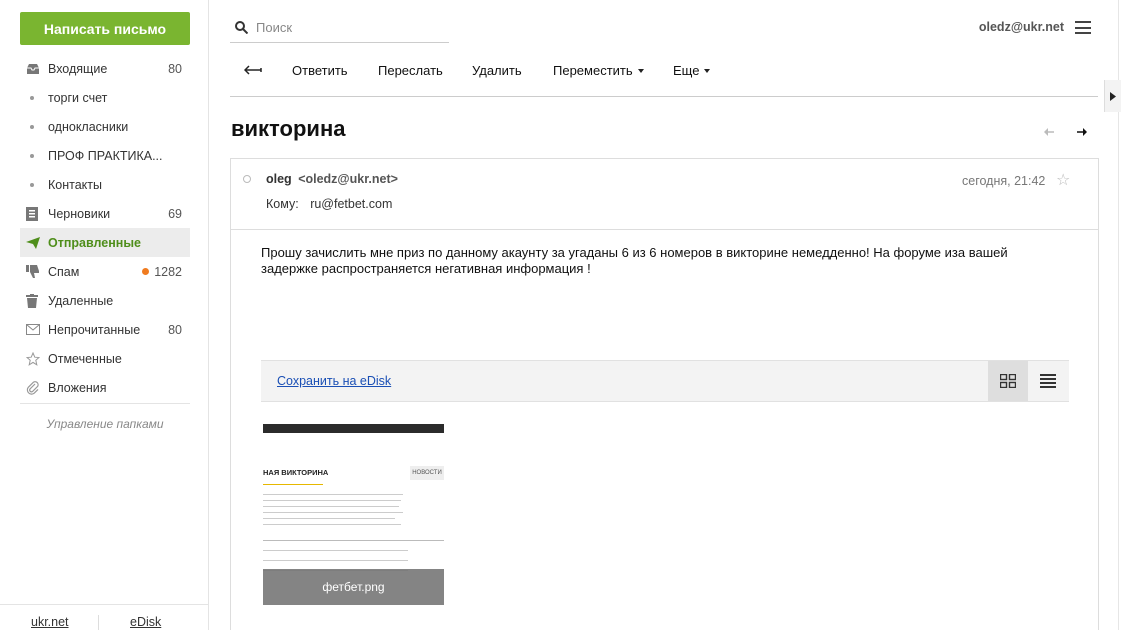 This screenshot has width=1121, height=630. I want to click on folder-label: Черновики, so click(79, 213).